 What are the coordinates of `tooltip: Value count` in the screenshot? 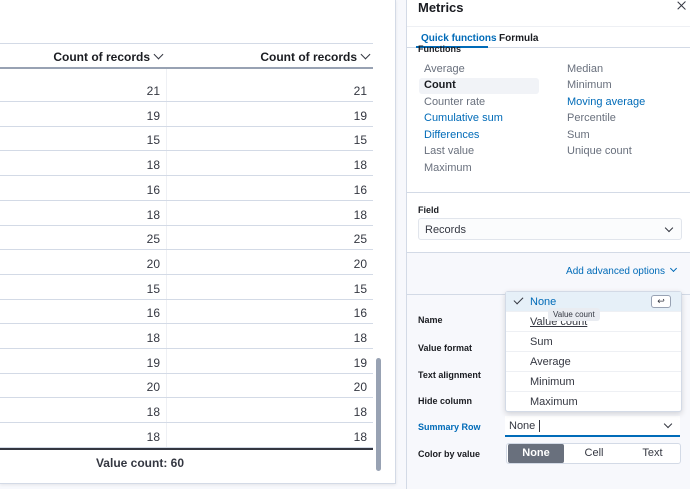 It's located at (574, 314).